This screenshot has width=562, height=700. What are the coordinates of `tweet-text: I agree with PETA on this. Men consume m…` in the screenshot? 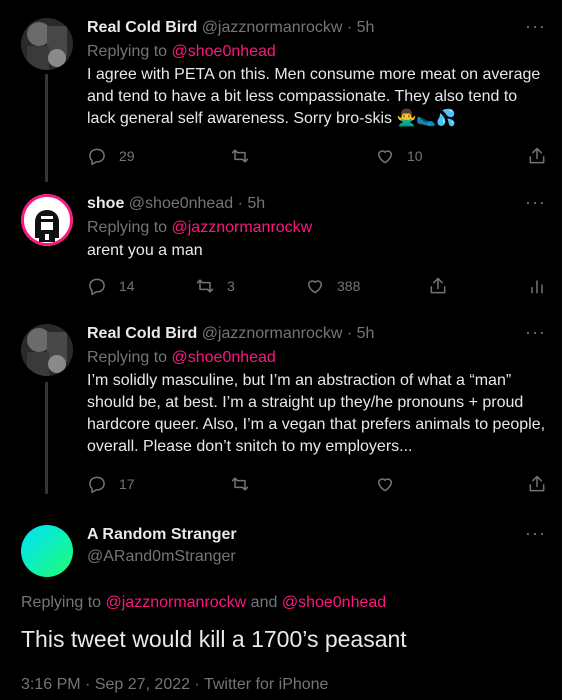 It's located at (314, 96).